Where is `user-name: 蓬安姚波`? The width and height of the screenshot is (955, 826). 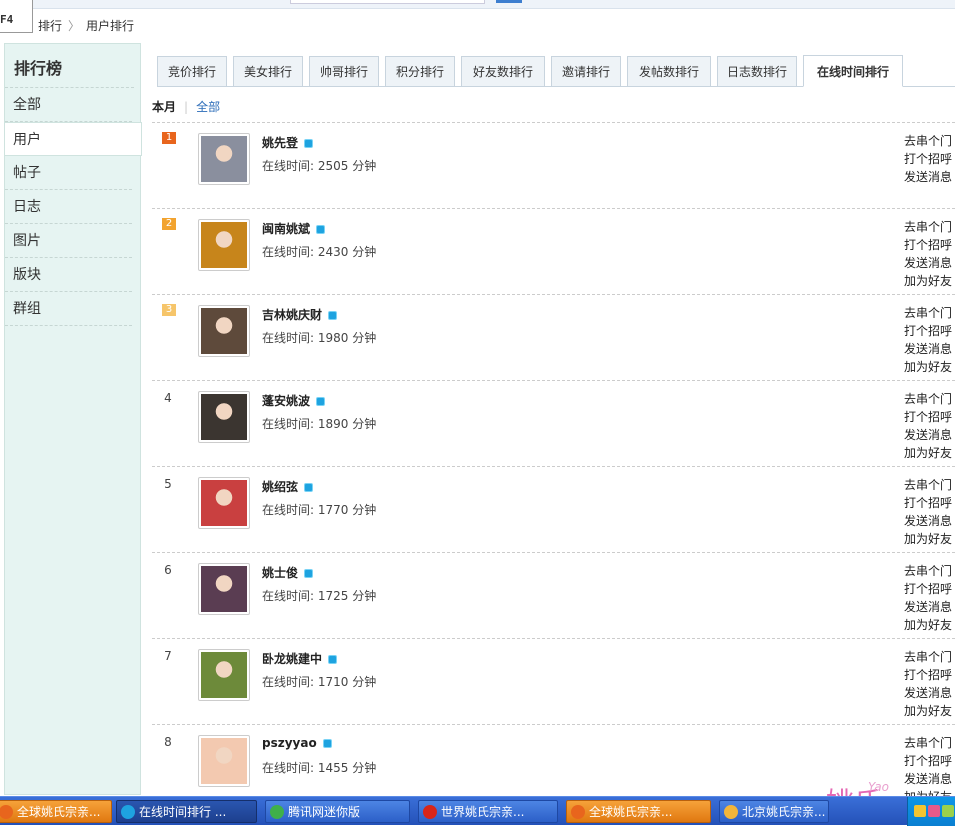 user-name: 蓬安姚波 is located at coordinates (286, 401).